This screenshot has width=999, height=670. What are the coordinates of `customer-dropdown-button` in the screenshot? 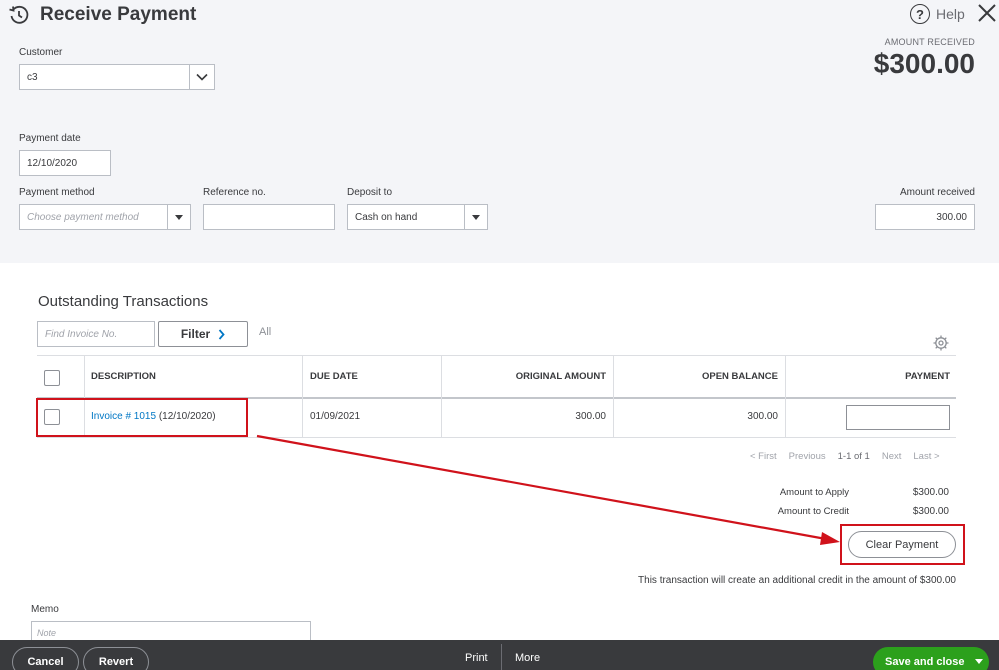 It's located at (202, 77).